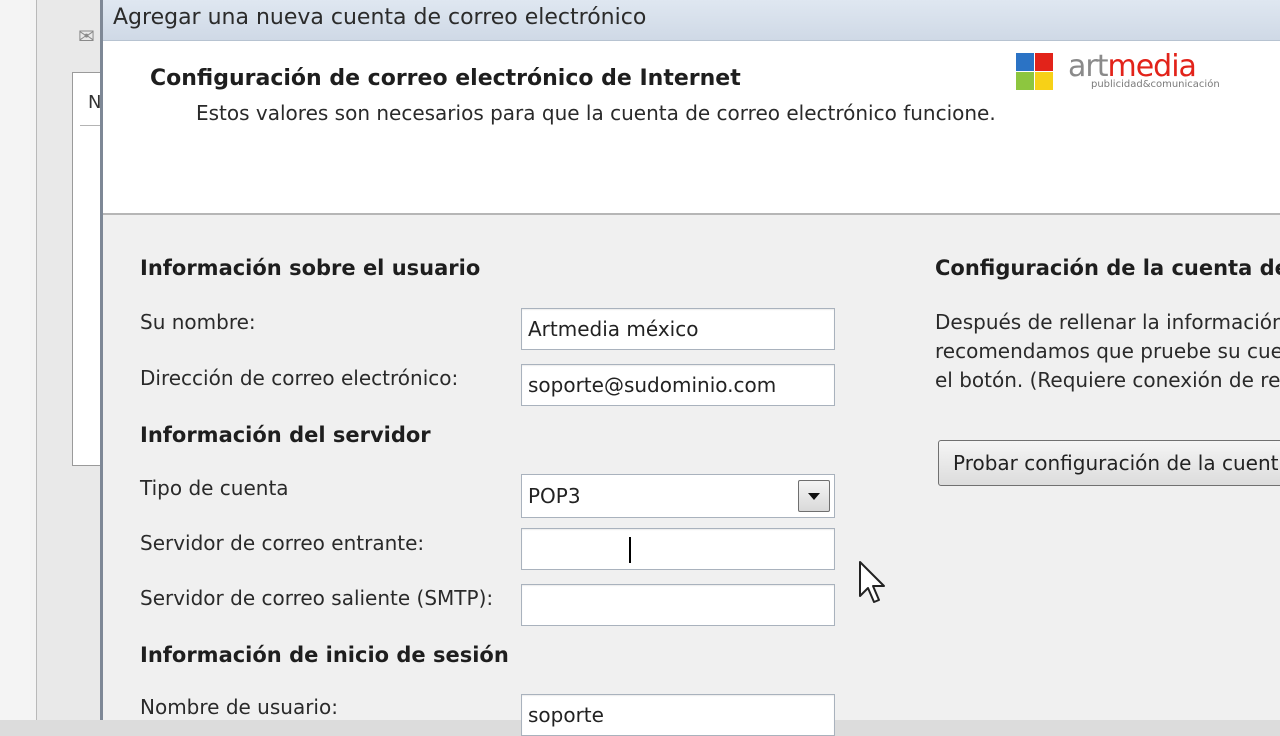  What do you see at coordinates (1131, 71) in the screenshot?
I see `artmedia-logo: artmedia publicidad&comunicación` at bounding box center [1131, 71].